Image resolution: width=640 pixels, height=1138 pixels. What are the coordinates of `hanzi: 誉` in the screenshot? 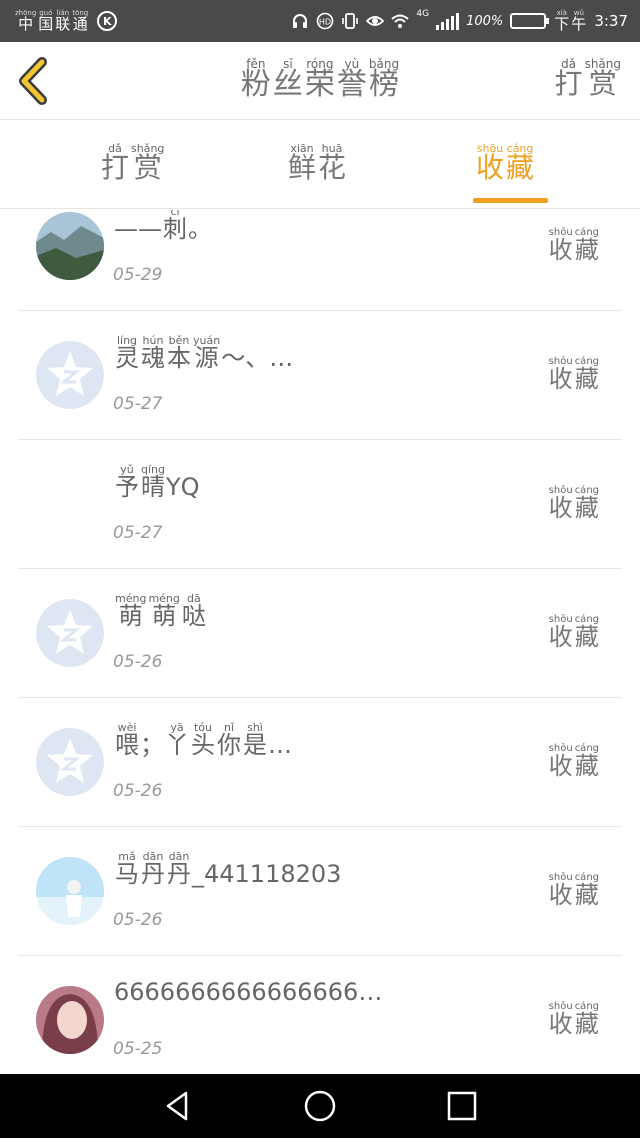 It's located at (351, 84).